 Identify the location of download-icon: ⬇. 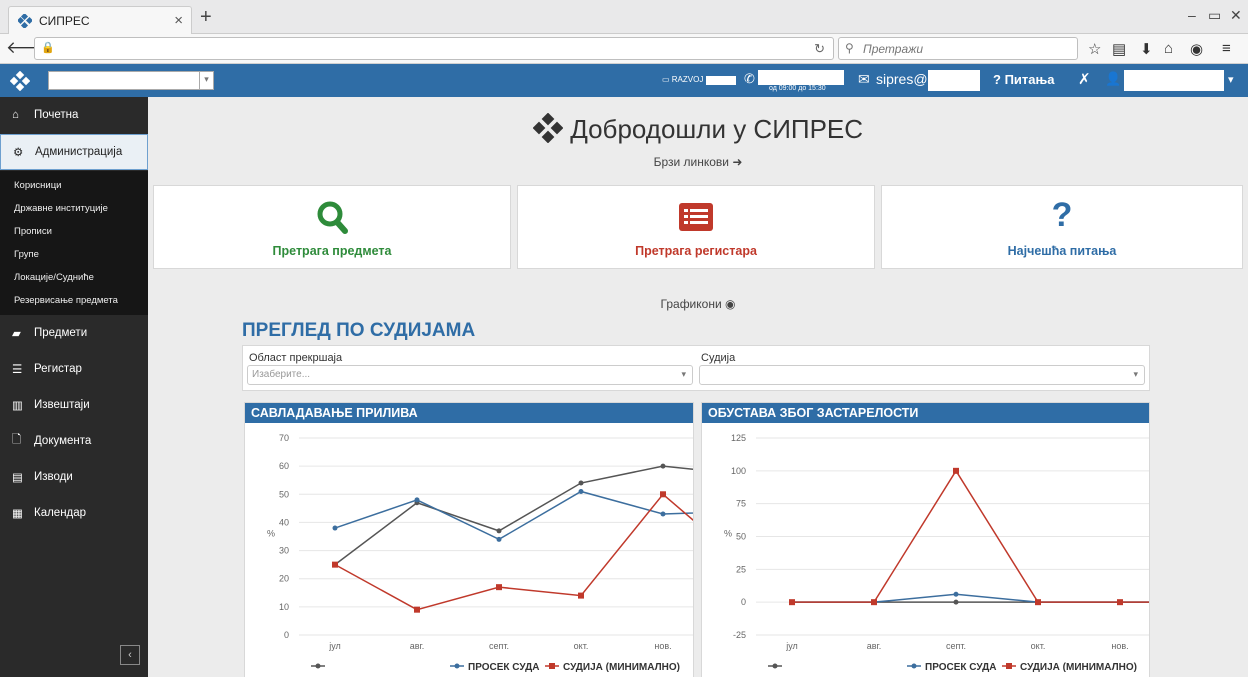
(1146, 49).